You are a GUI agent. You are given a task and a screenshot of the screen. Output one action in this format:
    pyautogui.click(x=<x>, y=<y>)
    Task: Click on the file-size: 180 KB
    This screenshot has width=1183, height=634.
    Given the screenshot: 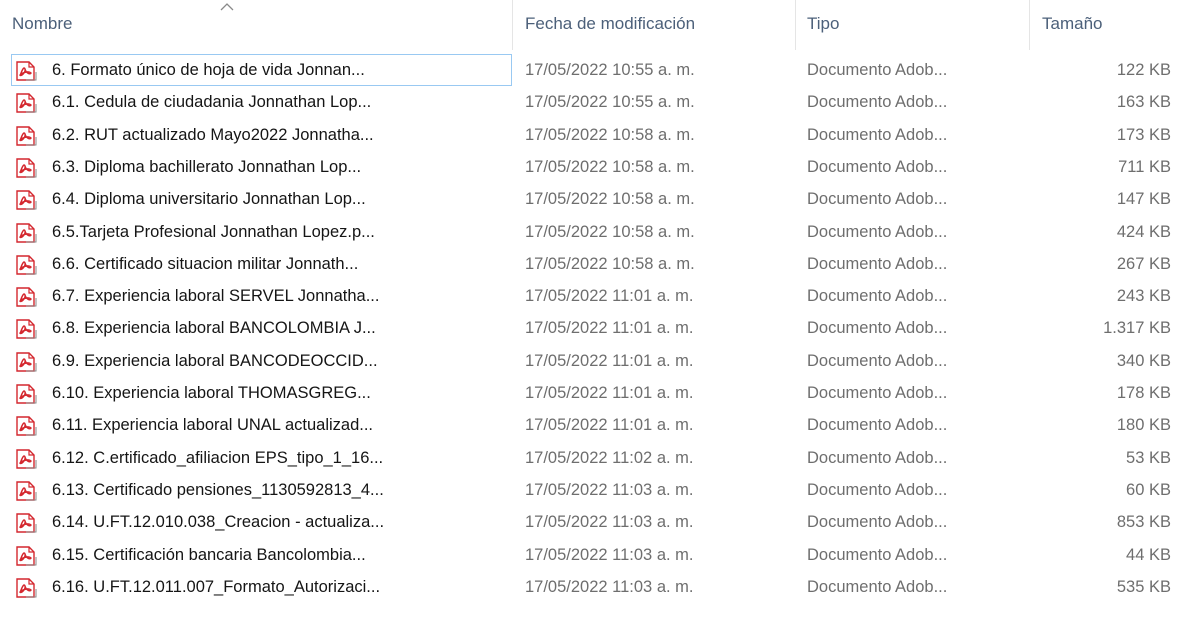 What is the action you would take?
    pyautogui.click(x=1143, y=425)
    